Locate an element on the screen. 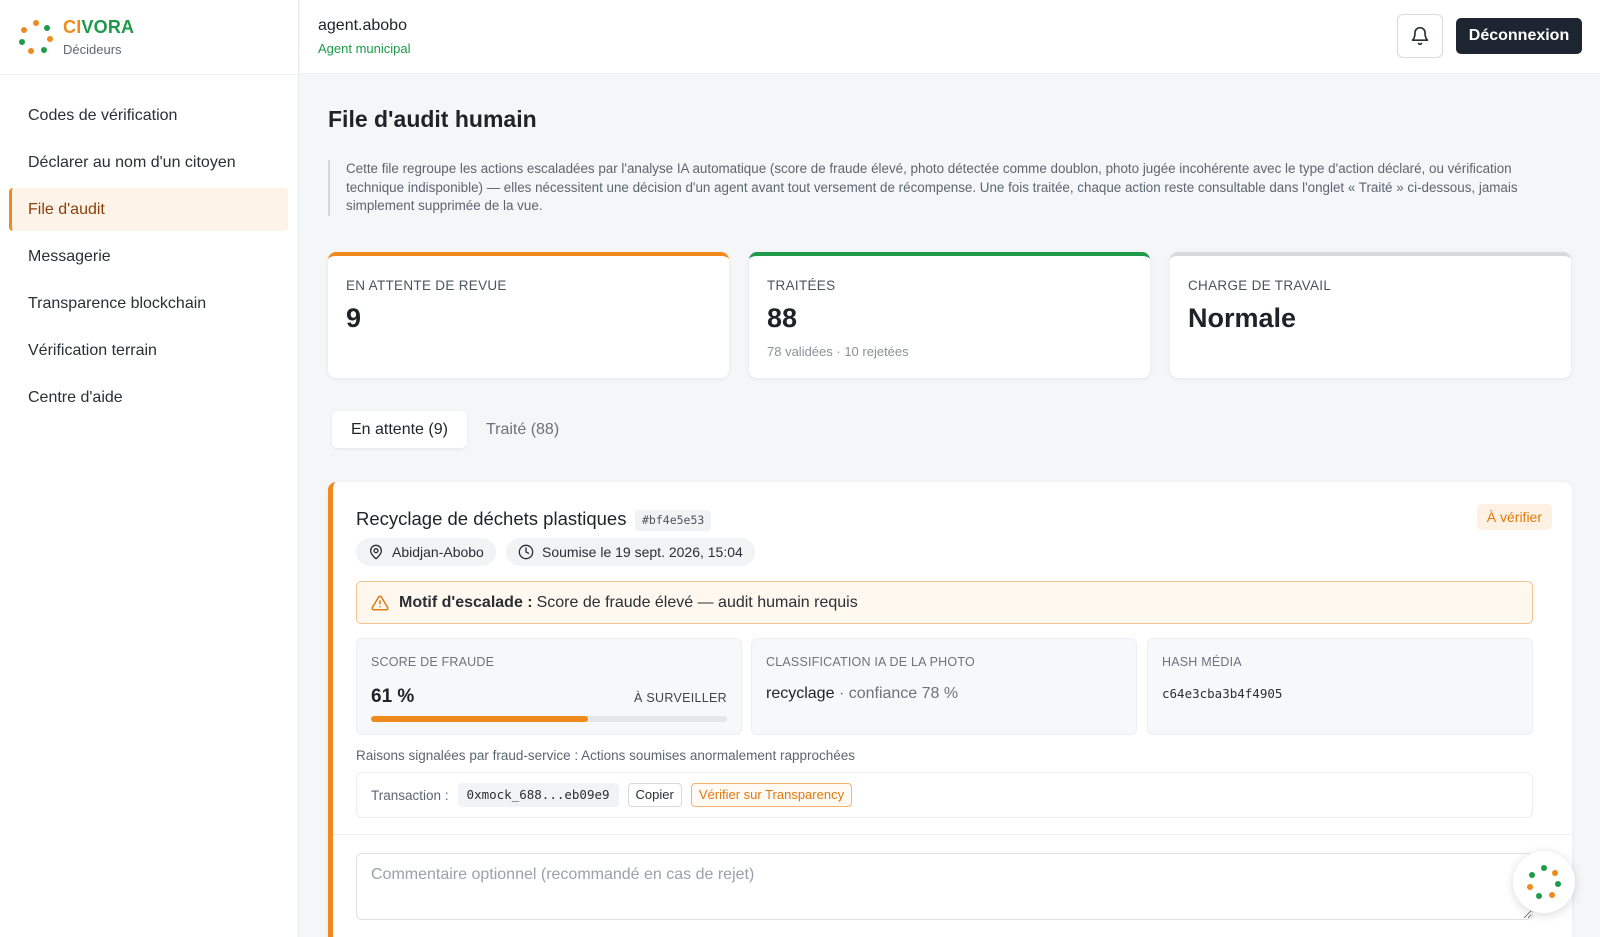 Image resolution: width=1600 pixels, height=937 pixels. sidebar-item-codes-verification: Codes de vérification is located at coordinates (148, 115).